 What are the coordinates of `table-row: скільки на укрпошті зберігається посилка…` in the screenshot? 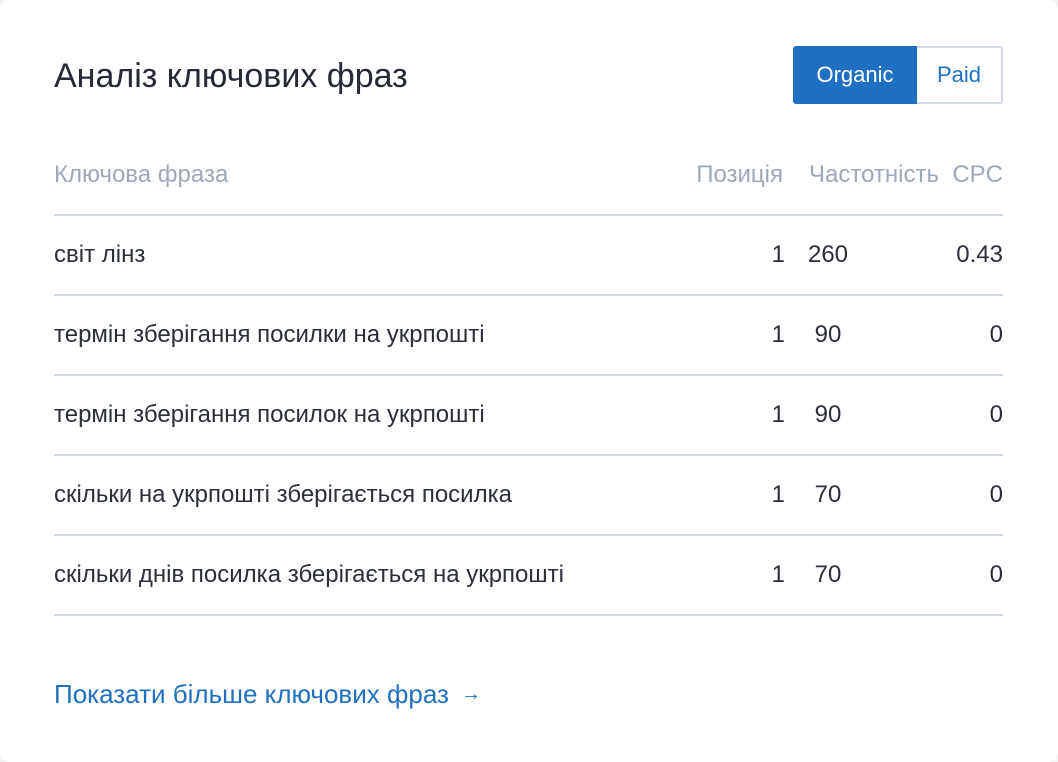 It's located at (528, 496).